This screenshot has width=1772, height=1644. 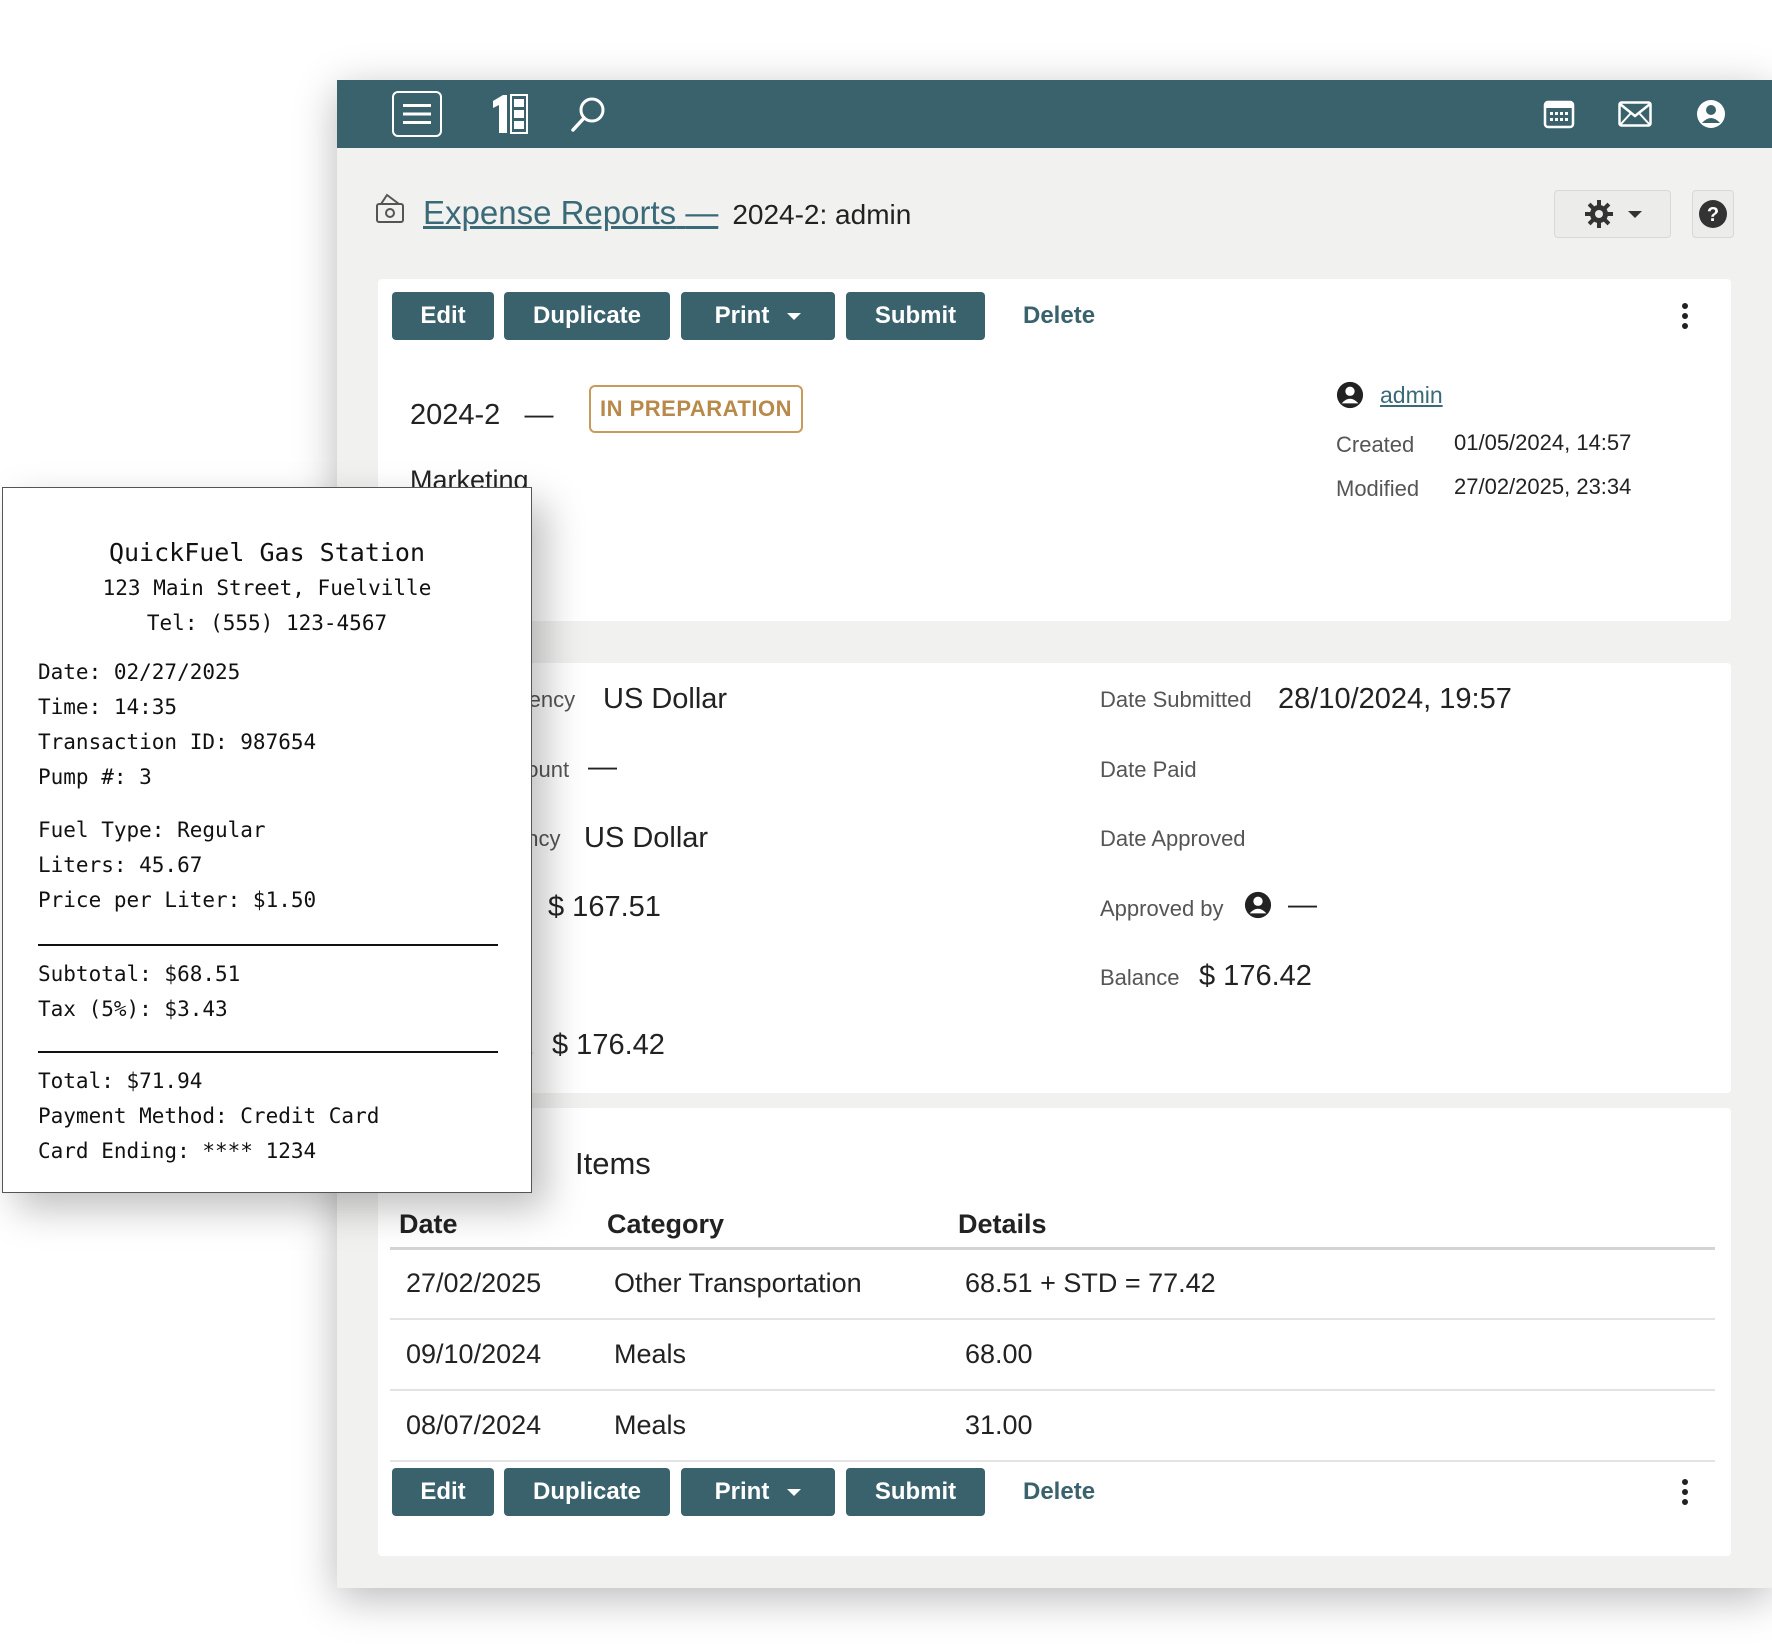 What do you see at coordinates (510, 114) in the screenshot?
I see `logo-1crm-icon` at bounding box center [510, 114].